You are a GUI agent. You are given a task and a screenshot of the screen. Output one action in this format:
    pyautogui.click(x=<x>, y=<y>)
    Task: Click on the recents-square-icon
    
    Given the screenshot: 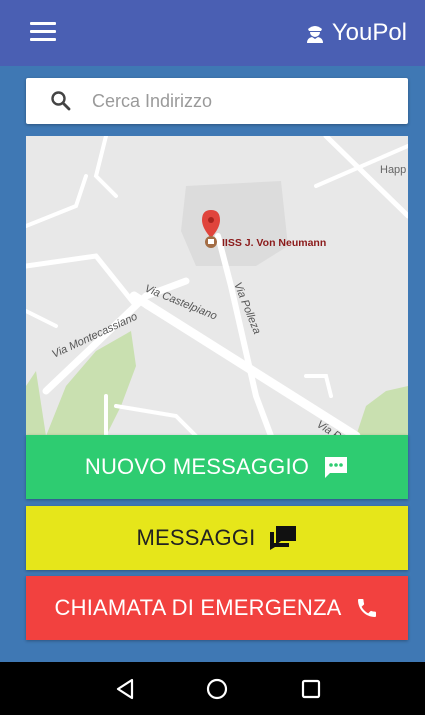 What is the action you would take?
    pyautogui.click(x=311, y=689)
    